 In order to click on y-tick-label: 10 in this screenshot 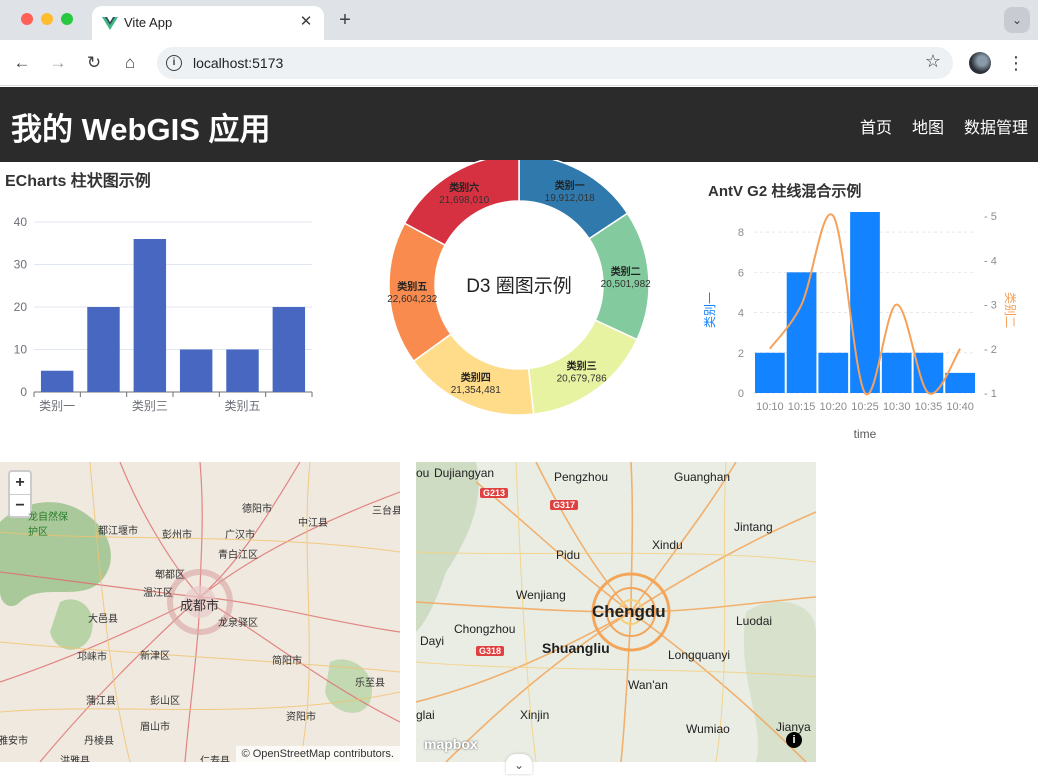, I will do `click(21, 350)`.